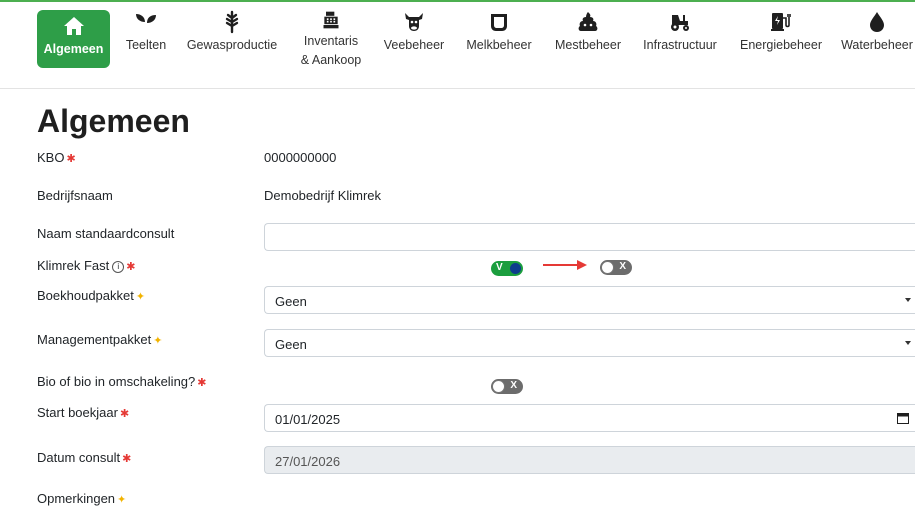  What do you see at coordinates (308, 419) in the screenshot?
I see `start-boekjaar-value: 01/01/2025` at bounding box center [308, 419].